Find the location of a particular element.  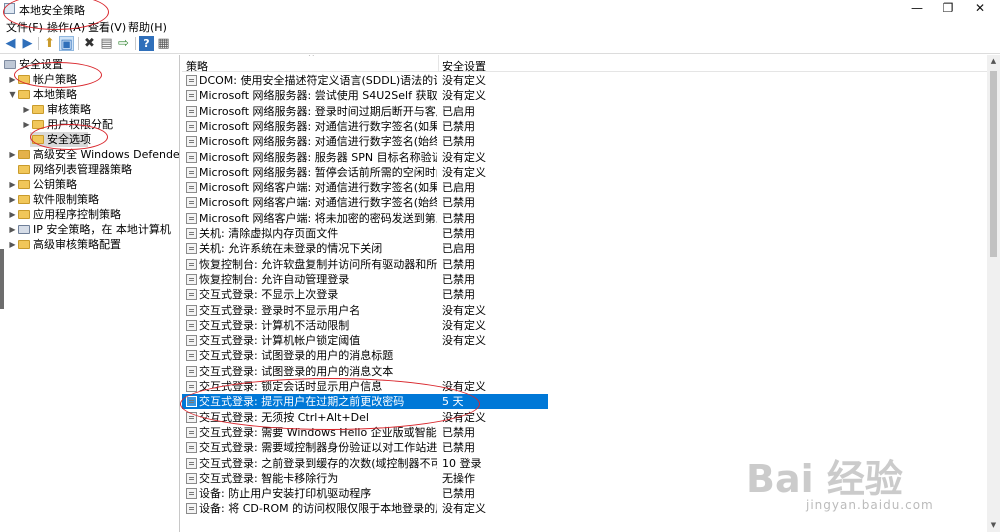

table-row: 关机: 允许系统在未登录的情况下关闭 已启用 is located at coordinates (365, 248).